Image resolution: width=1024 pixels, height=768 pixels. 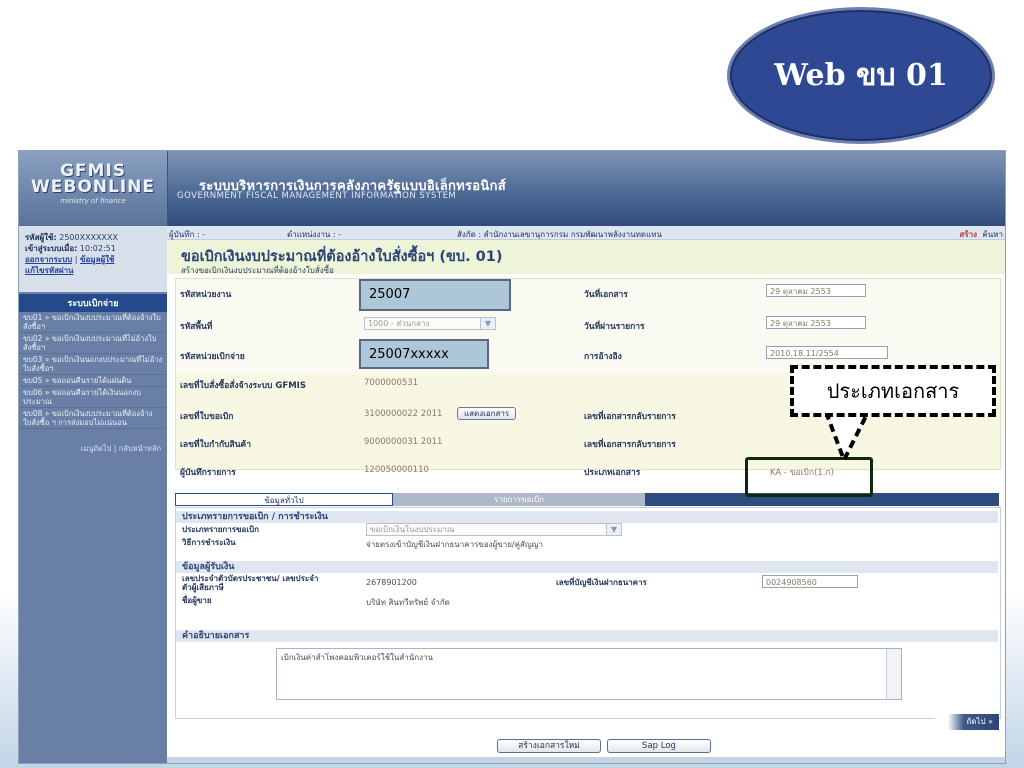 What do you see at coordinates (49, 270) in the screenshot?
I see `change-password-link: แก้ไขรหัสผ่าน` at bounding box center [49, 270].